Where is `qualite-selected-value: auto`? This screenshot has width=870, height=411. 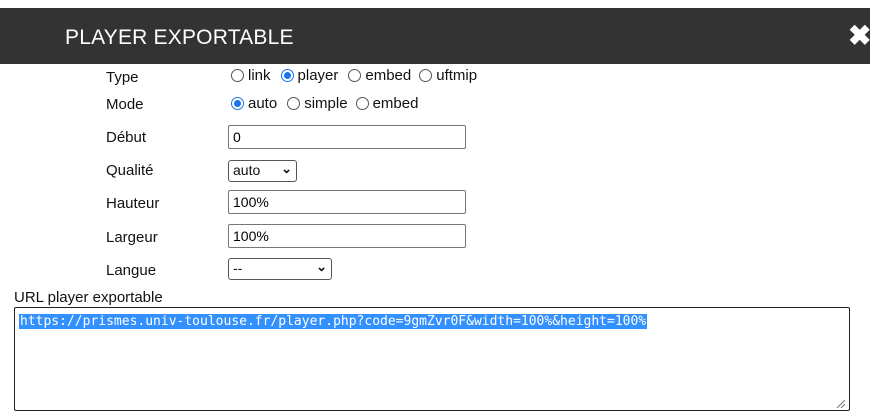 qualite-selected-value: auto is located at coordinates (247, 170).